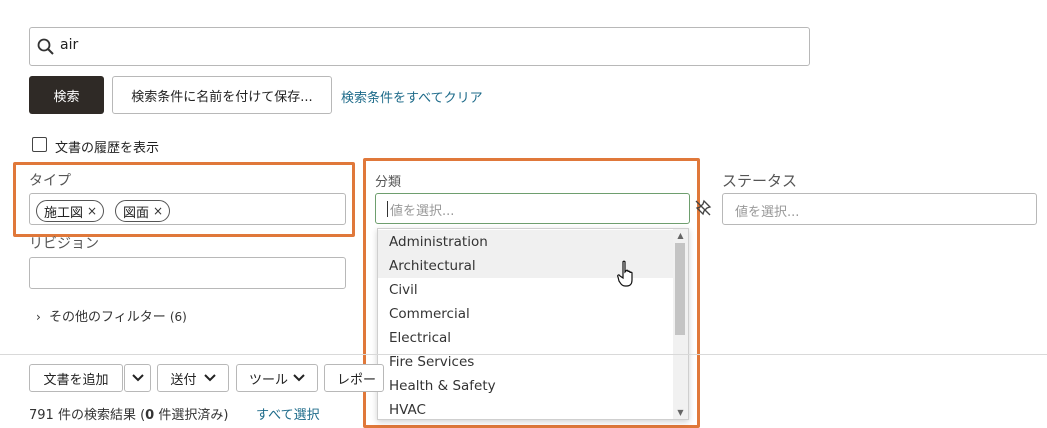 The image size is (1047, 428). I want to click on selected-text: 件選択済み), so click(191, 415).